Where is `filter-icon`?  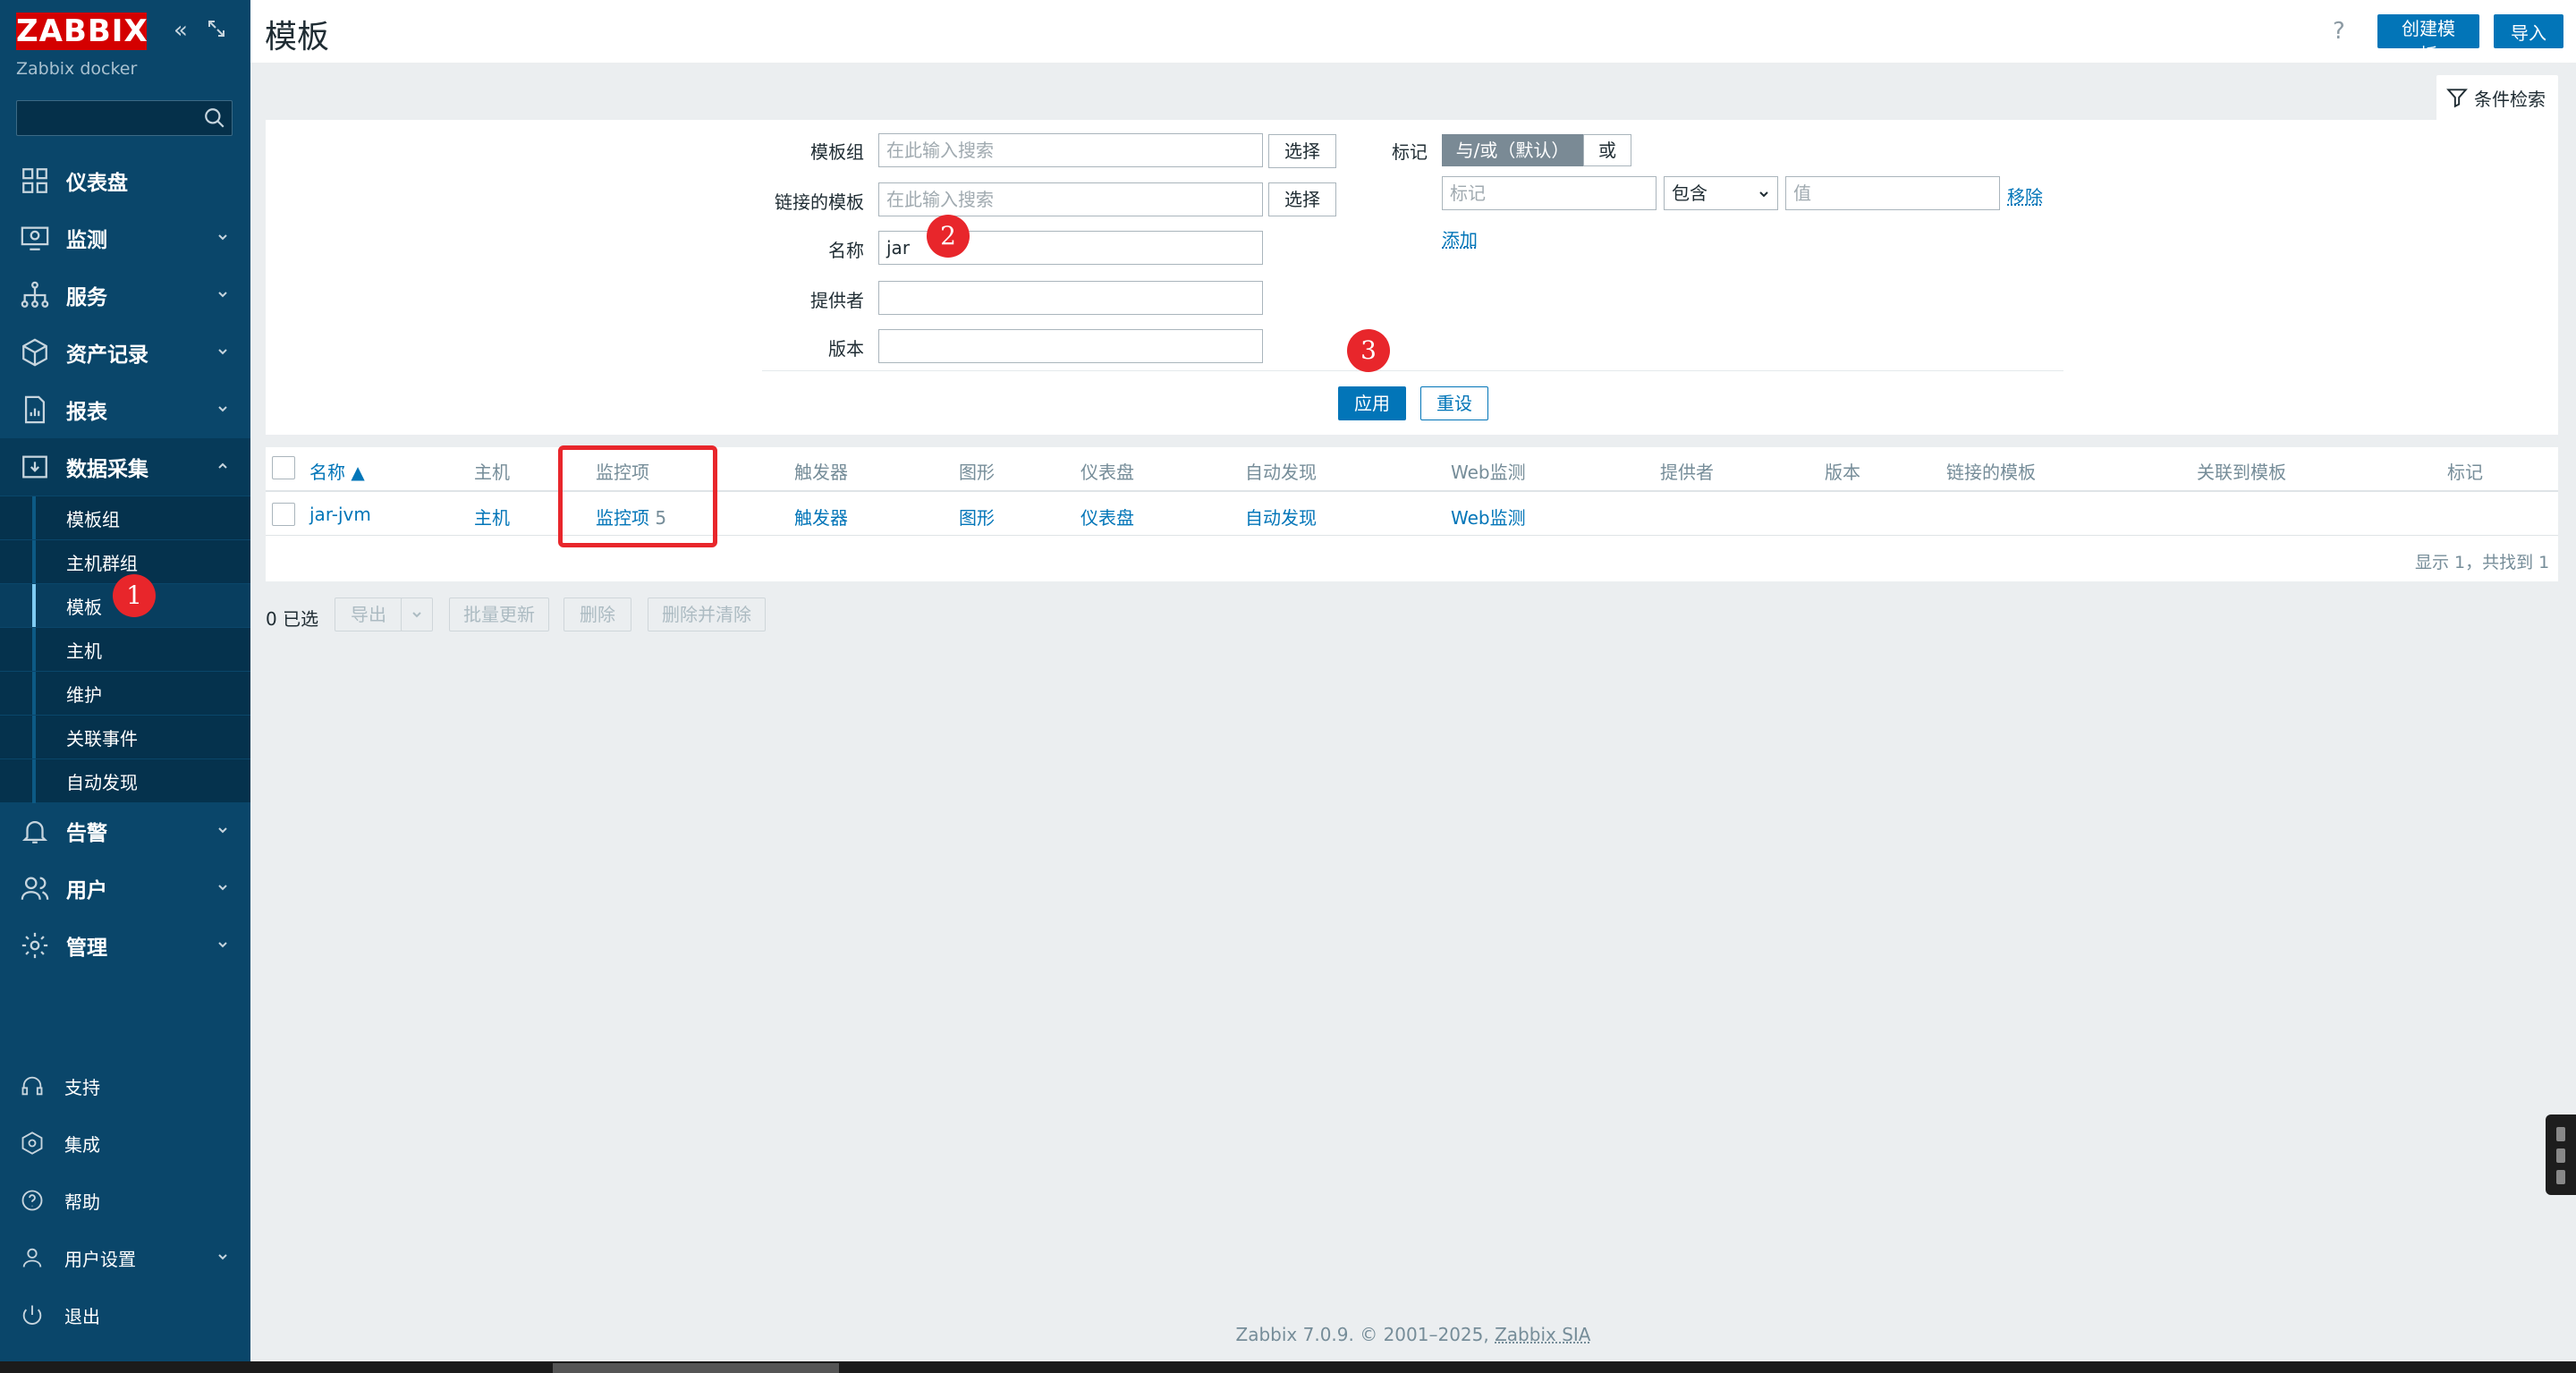
filter-icon is located at coordinates (2457, 98).